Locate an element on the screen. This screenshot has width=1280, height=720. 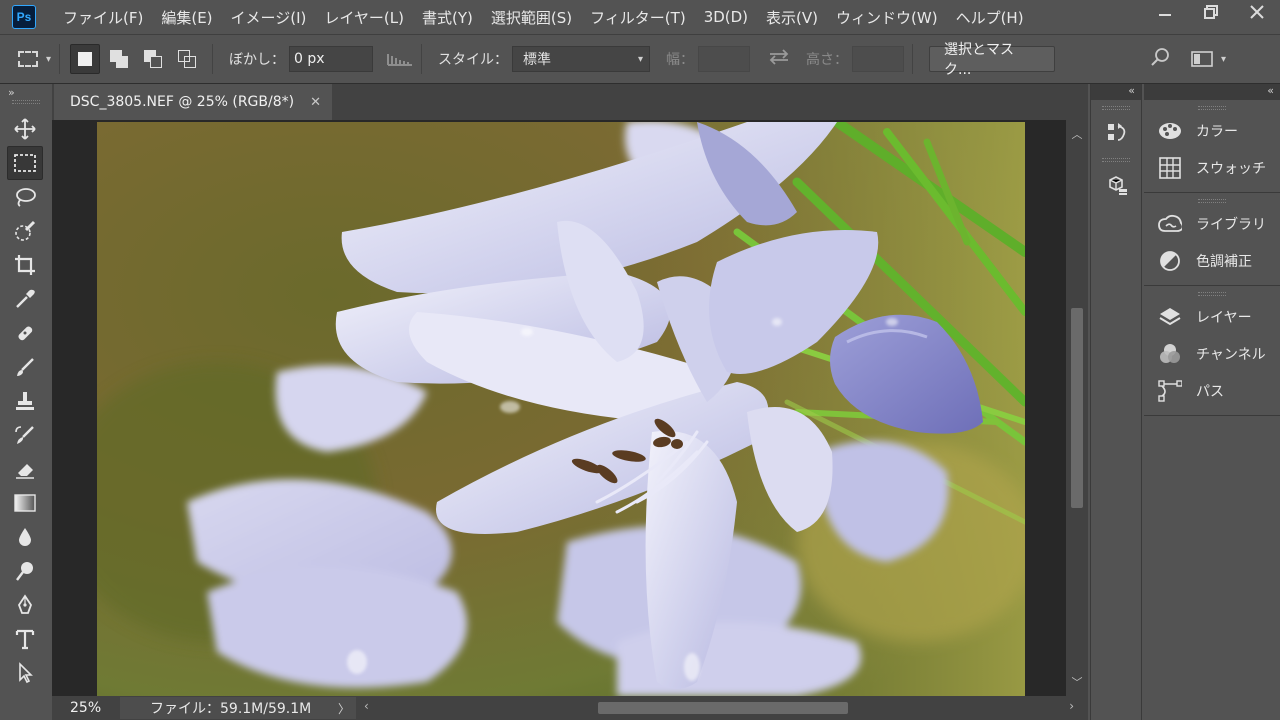
tool-preset-picker: ▾ is located at coordinates (34, 59).